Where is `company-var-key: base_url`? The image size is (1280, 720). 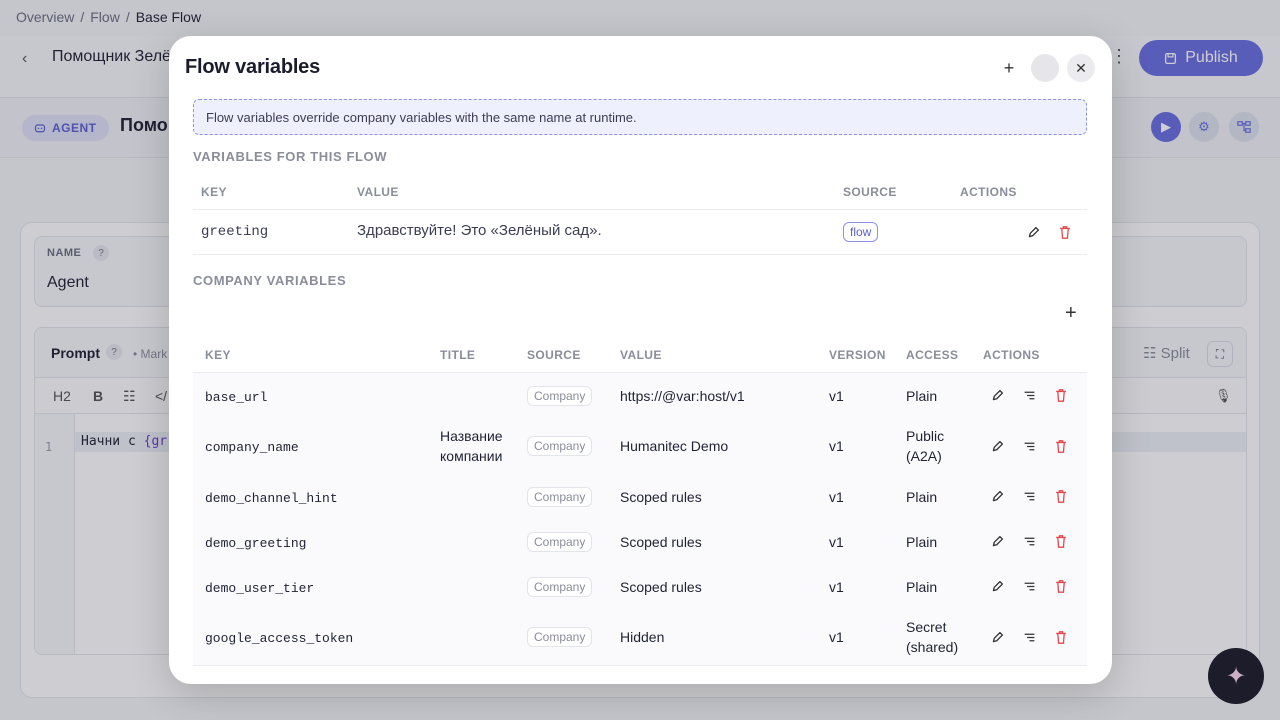
company-var-key: base_url is located at coordinates (236, 397).